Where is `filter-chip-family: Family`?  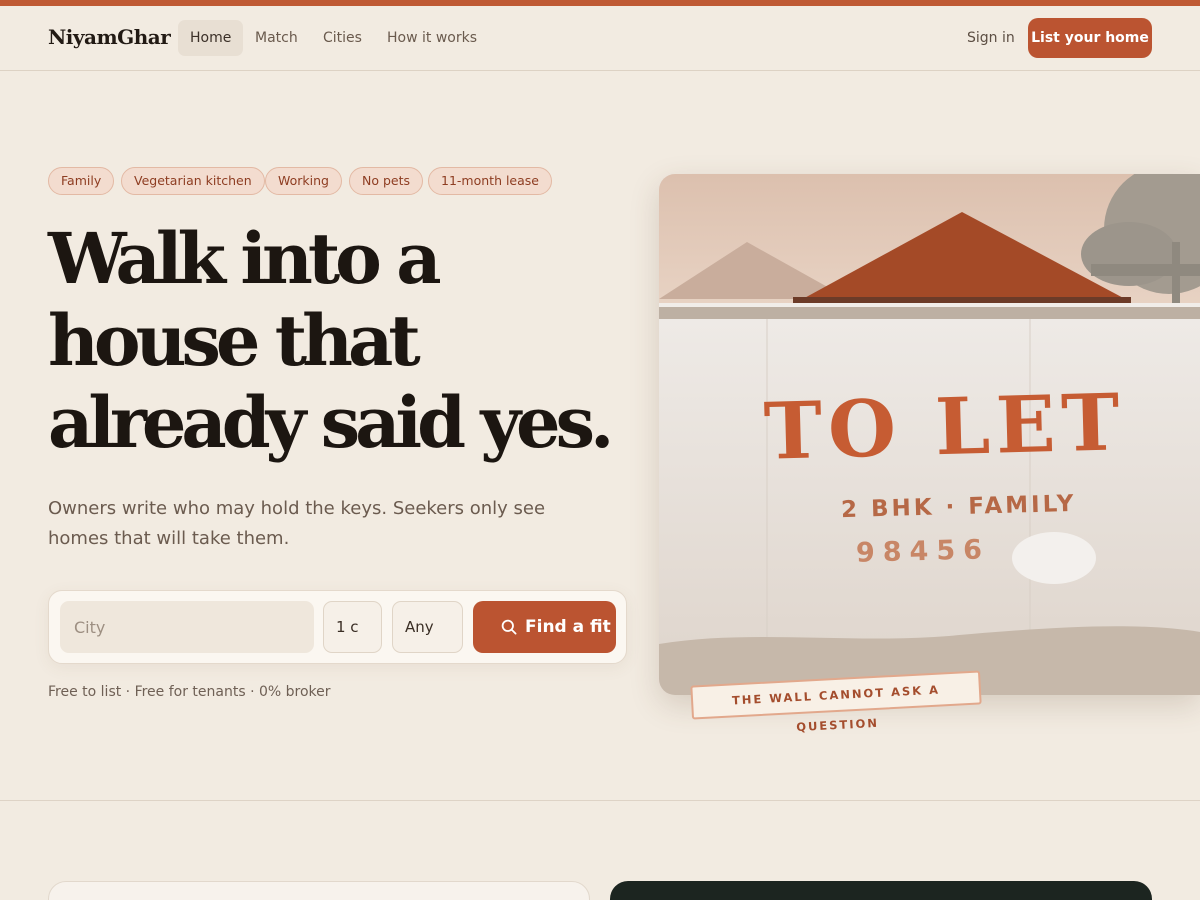
filter-chip-family: Family is located at coordinates (81, 181).